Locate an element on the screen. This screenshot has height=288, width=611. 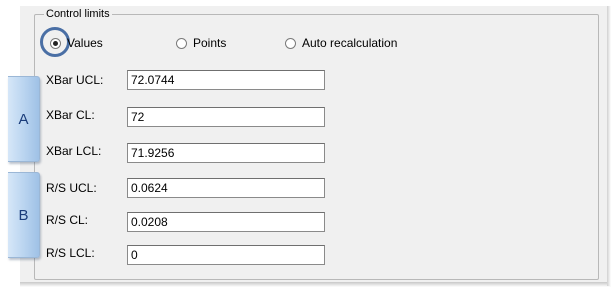
tab-a-label: A is located at coordinates (23, 119).